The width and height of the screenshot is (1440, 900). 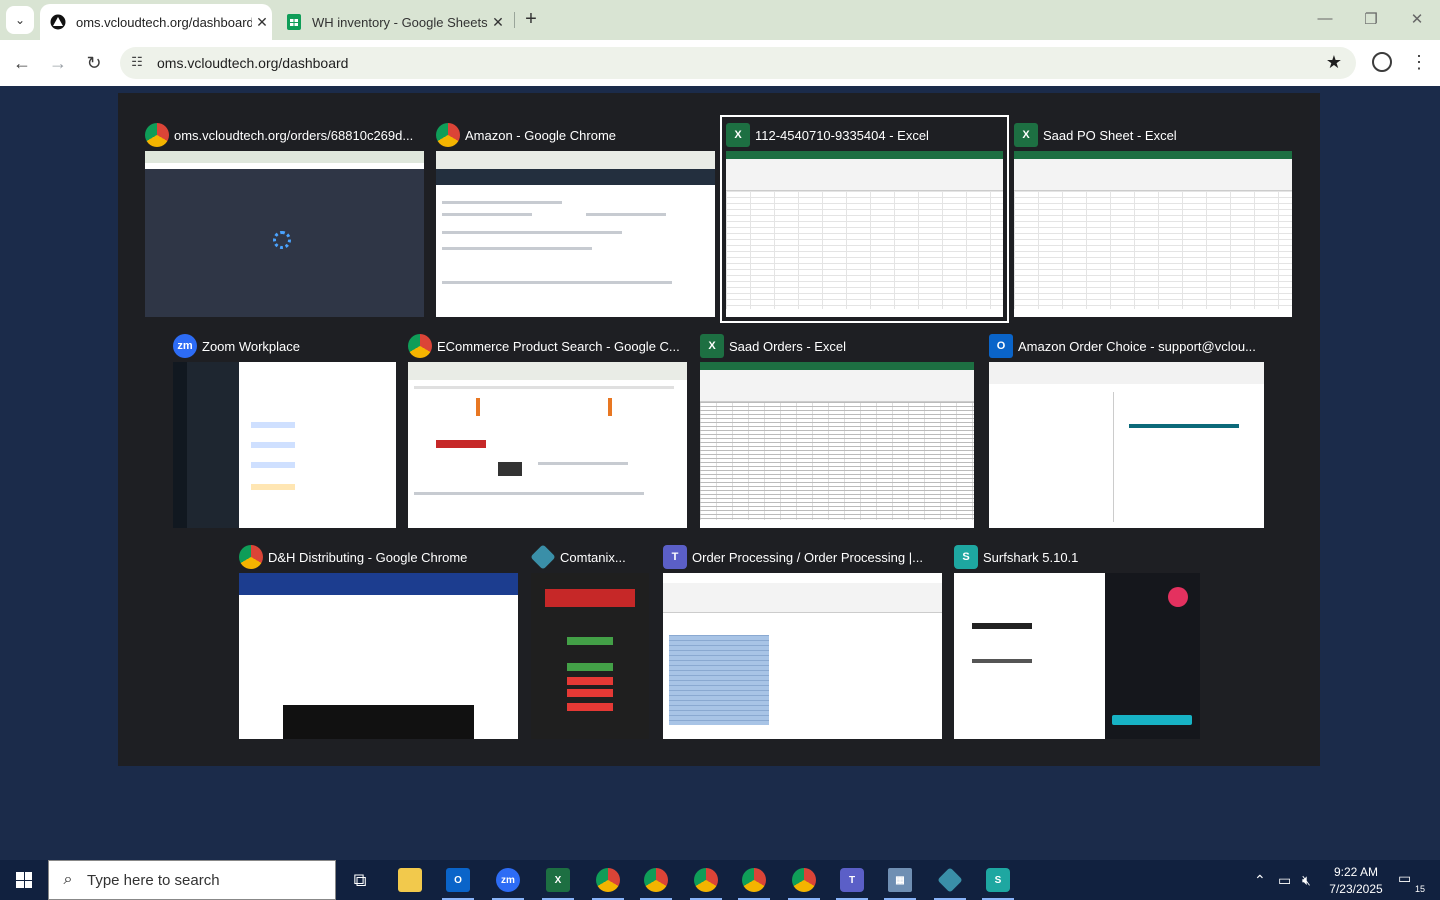 I want to click on excel-taskbar-button: X, so click(x=558, y=882).